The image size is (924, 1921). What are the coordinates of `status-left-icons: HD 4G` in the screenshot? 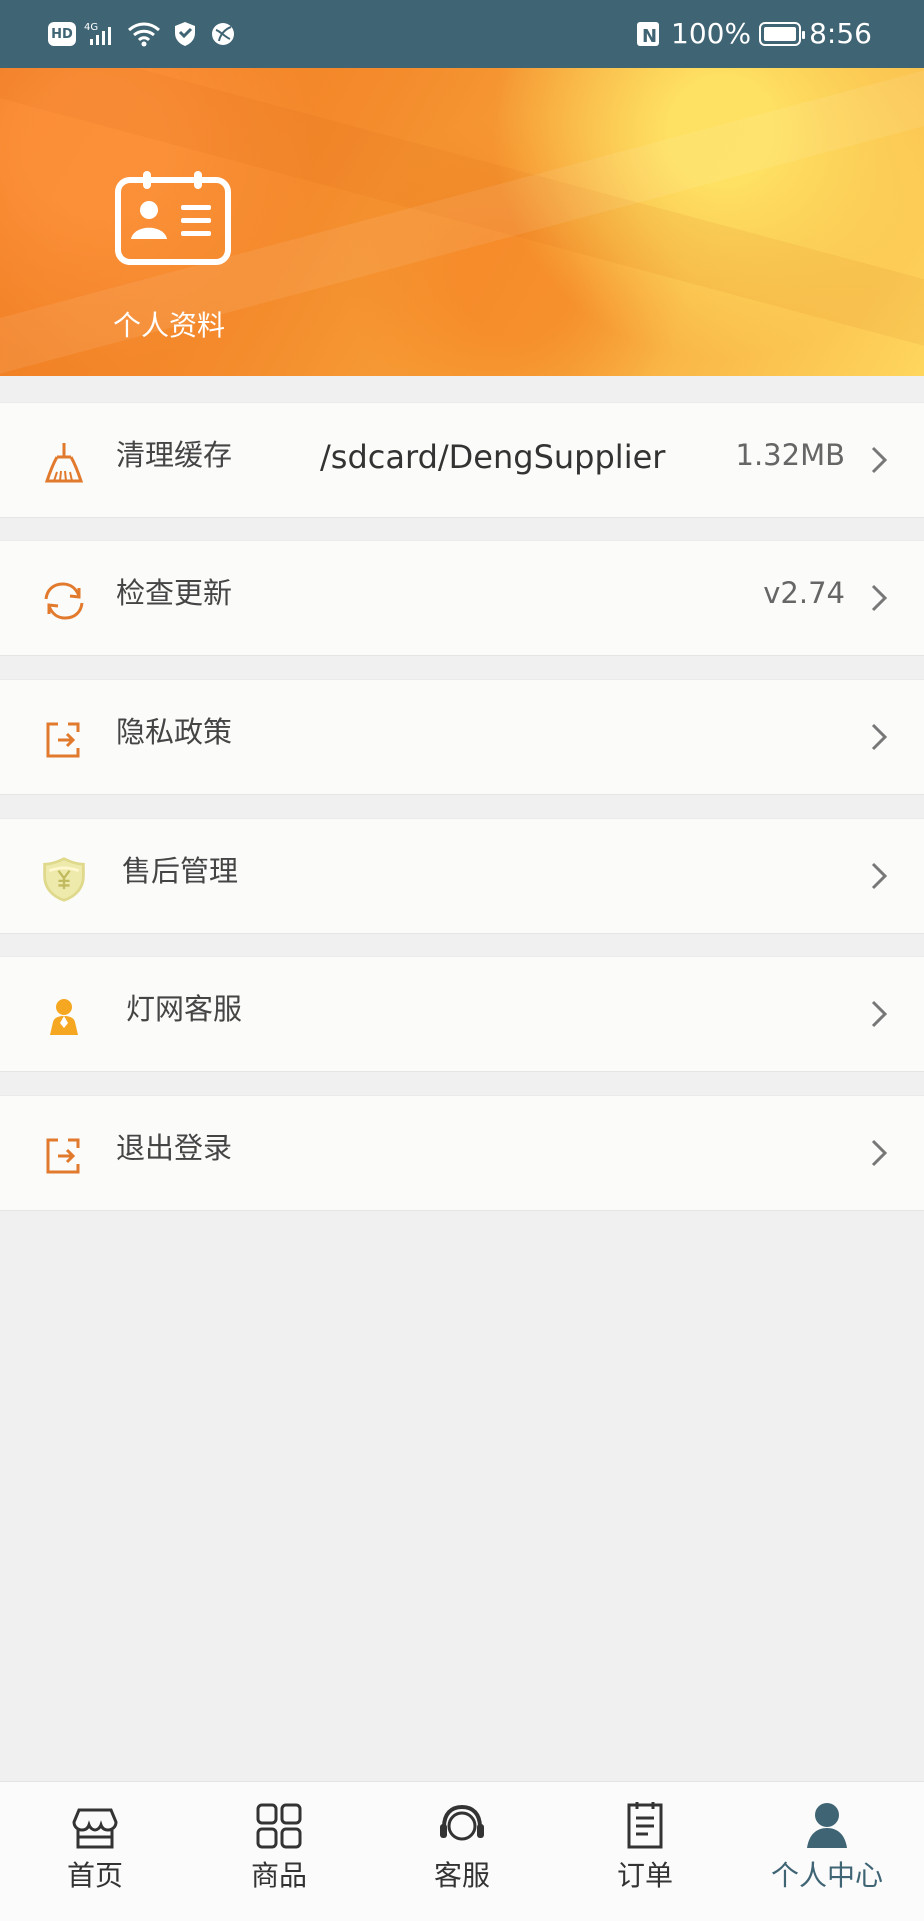 It's located at (143, 34).